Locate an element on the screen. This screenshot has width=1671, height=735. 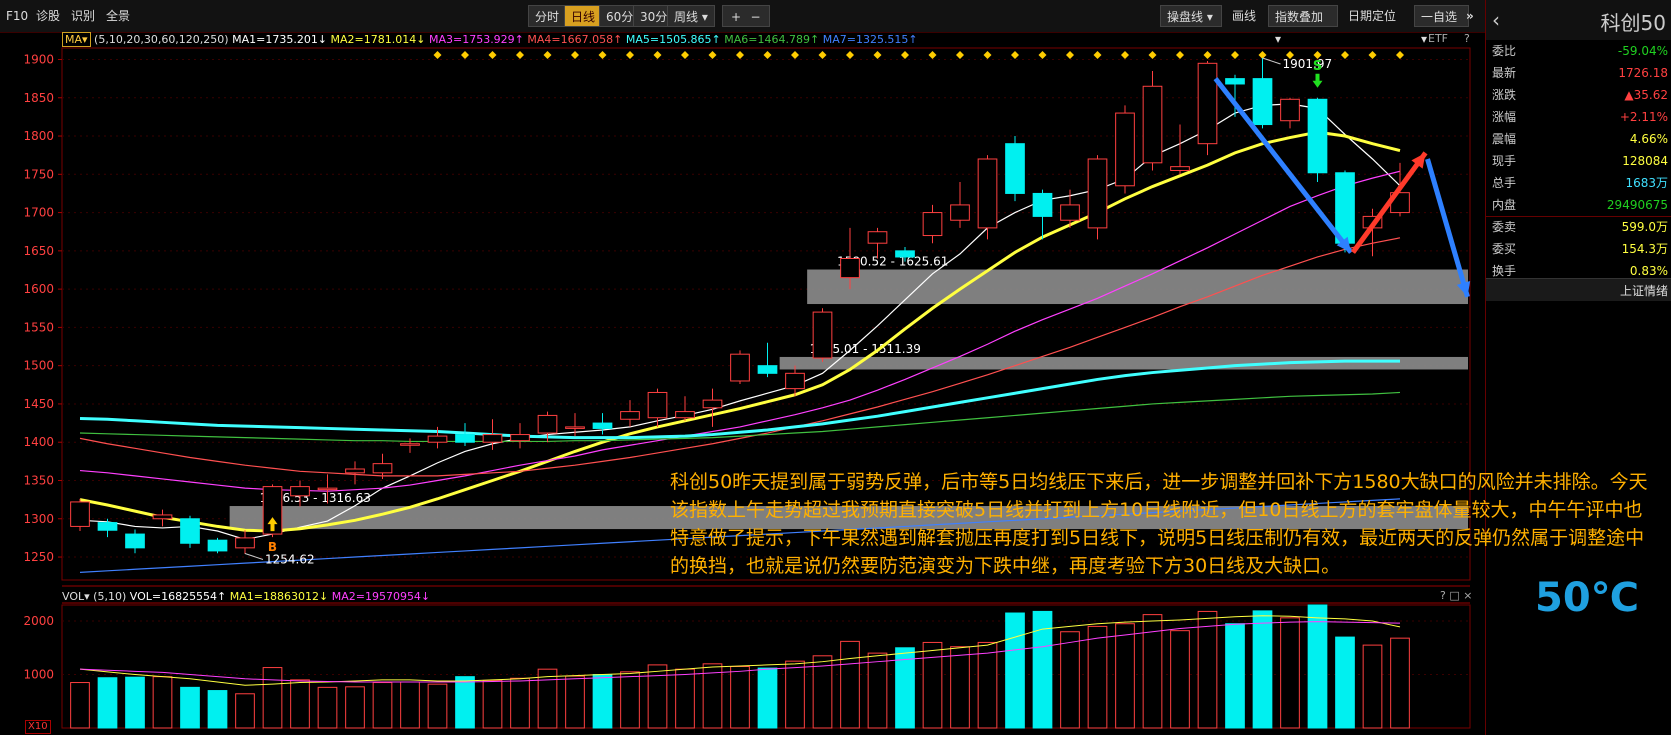
rebound-arrow-head is located at coordinates (1418, 160).